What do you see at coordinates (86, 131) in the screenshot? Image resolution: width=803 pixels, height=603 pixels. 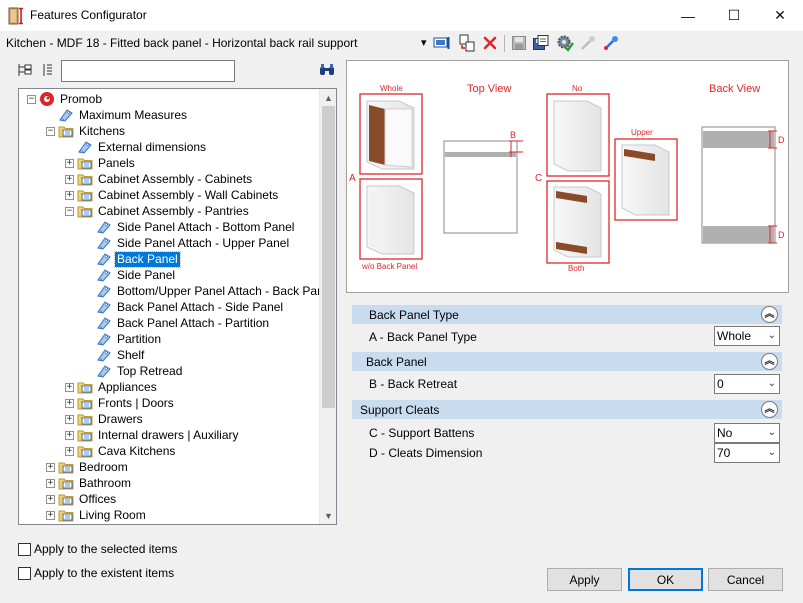 I see `tree-item: − Kitchens` at bounding box center [86, 131].